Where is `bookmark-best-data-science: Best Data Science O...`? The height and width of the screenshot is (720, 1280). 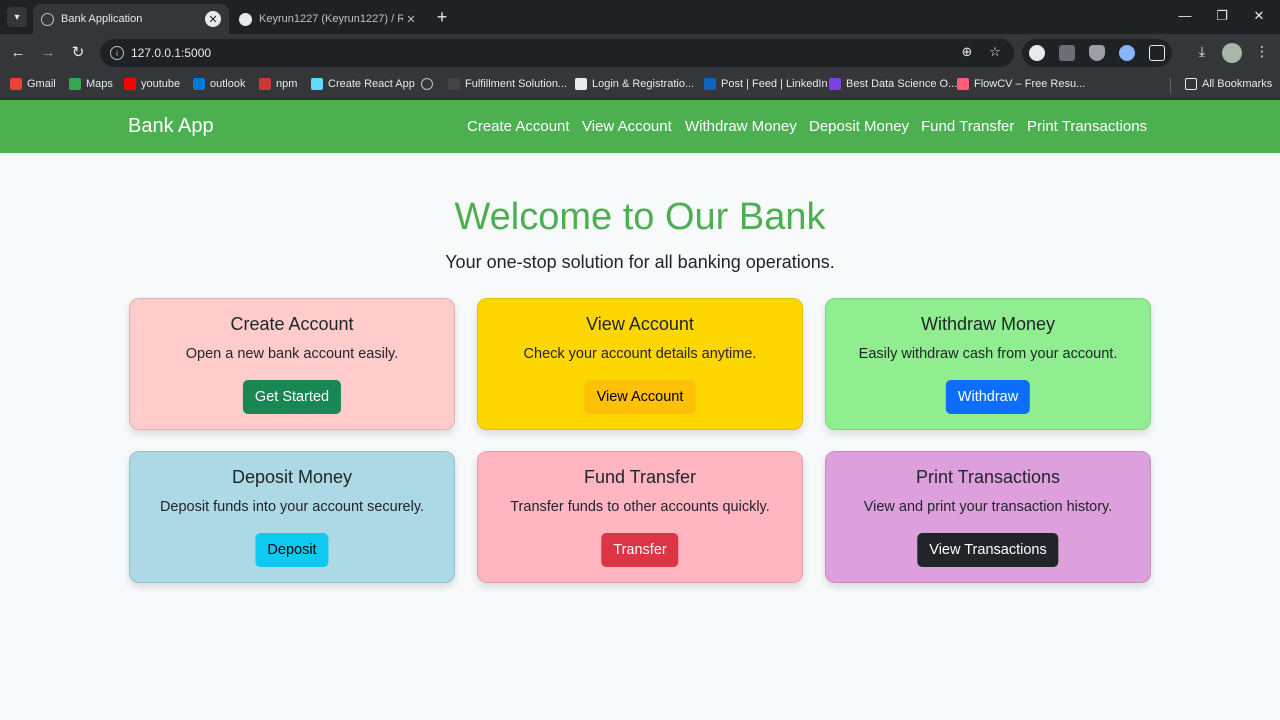 bookmark-best-data-science: Best Data Science O... is located at coordinates (893, 84).